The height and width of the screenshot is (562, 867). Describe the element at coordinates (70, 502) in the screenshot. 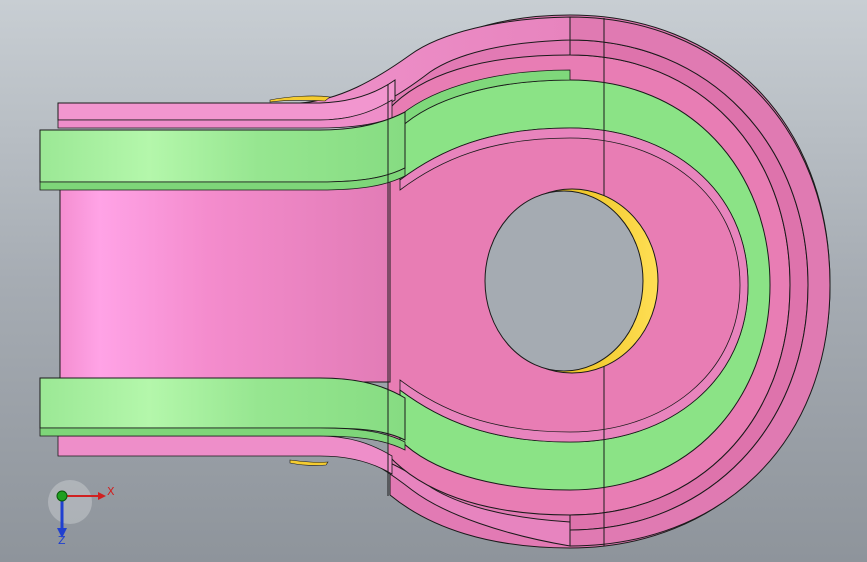

I see `triad-shadow` at that location.